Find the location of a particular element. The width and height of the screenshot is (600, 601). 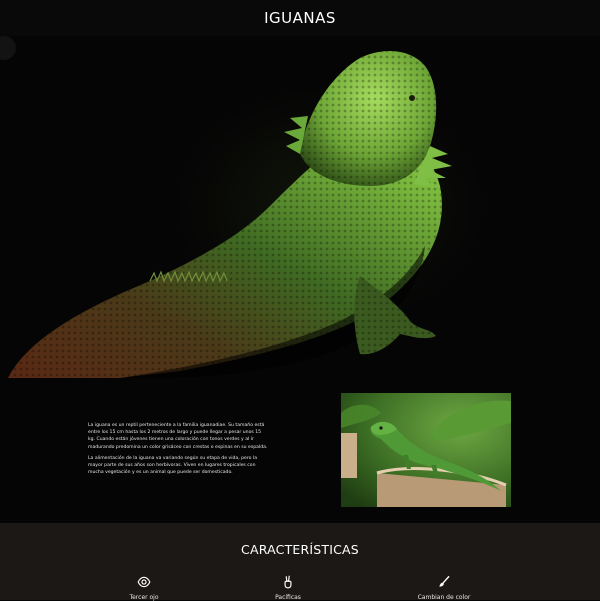

peace-hand-icon is located at coordinates (288, 582).